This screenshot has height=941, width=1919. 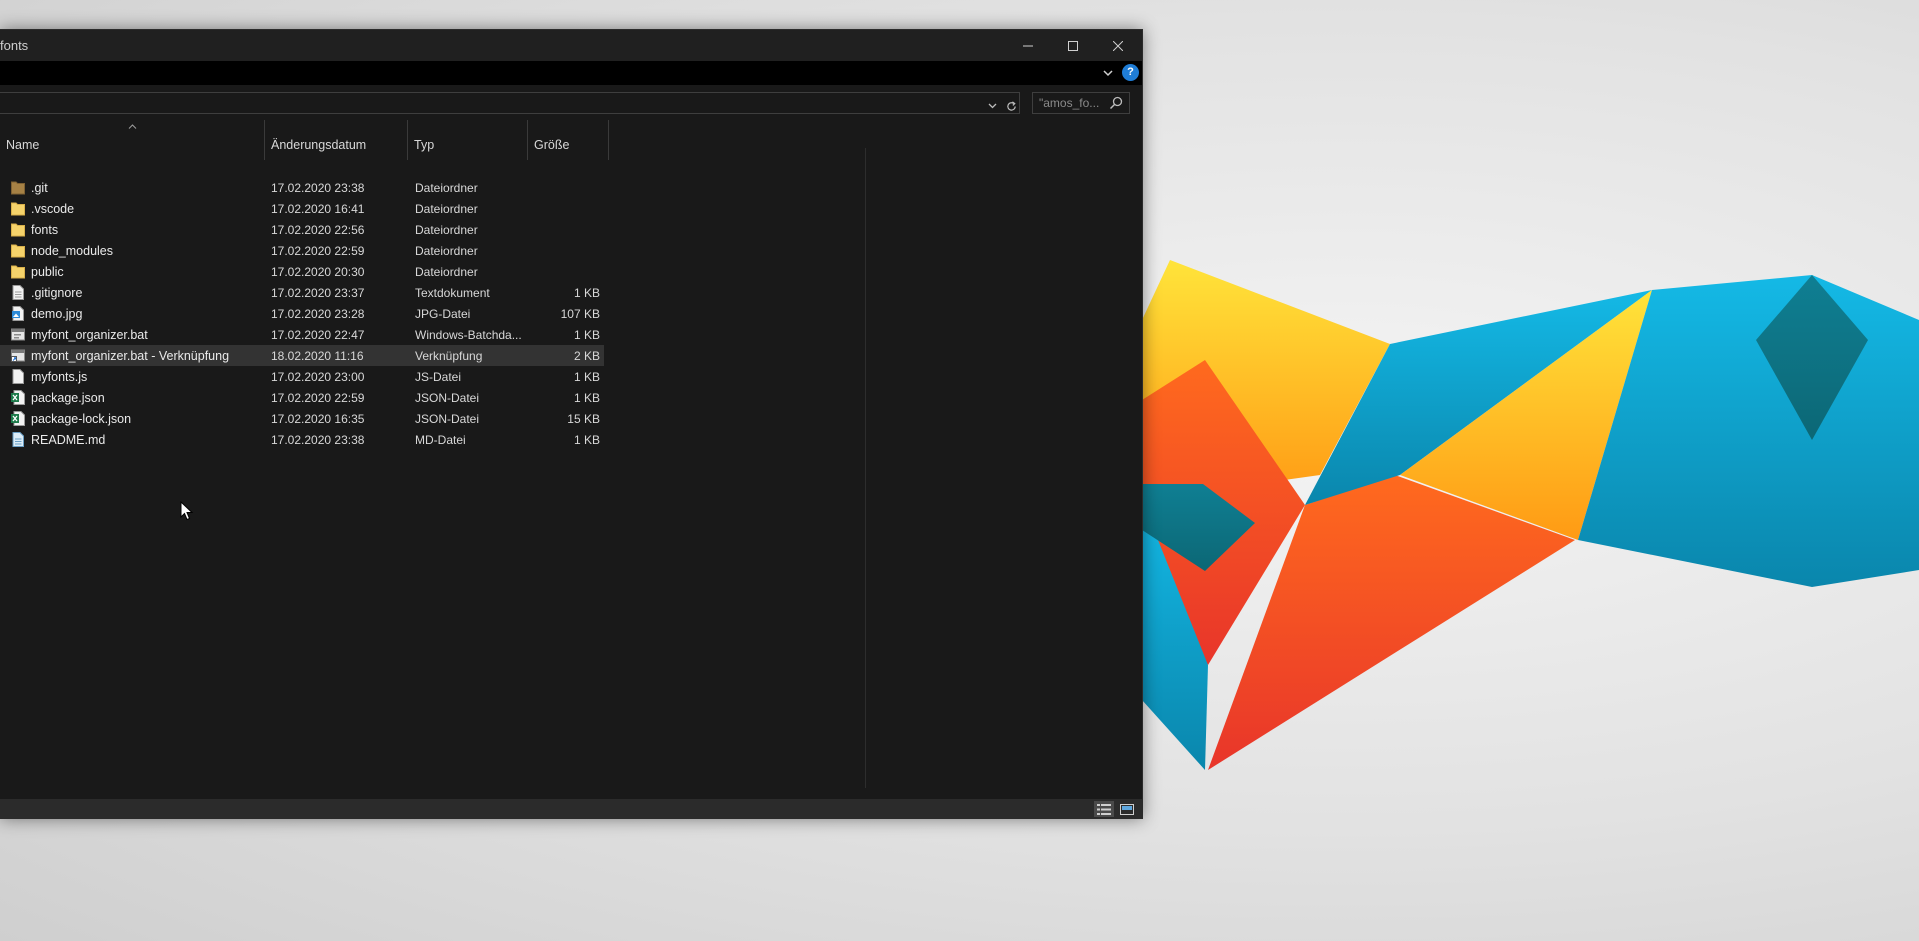 What do you see at coordinates (18, 355) in the screenshot?
I see `shortcut-icon` at bounding box center [18, 355].